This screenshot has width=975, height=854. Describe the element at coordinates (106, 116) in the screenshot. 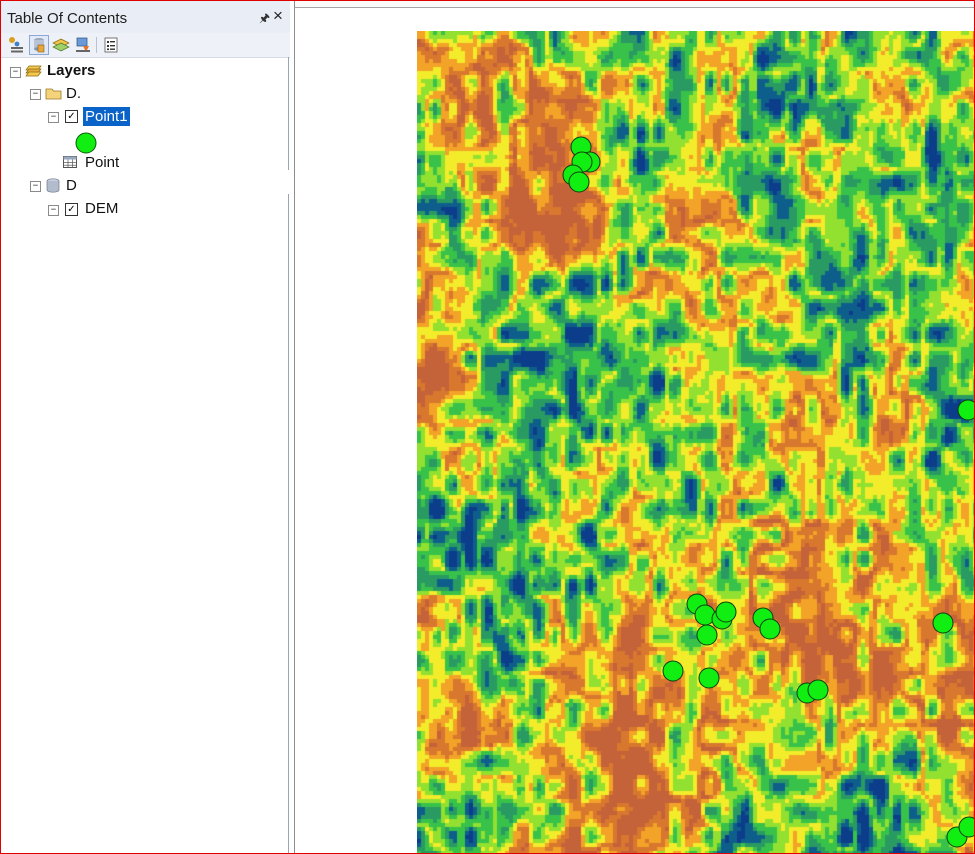

I see `point1-layer-label: Point1` at that location.